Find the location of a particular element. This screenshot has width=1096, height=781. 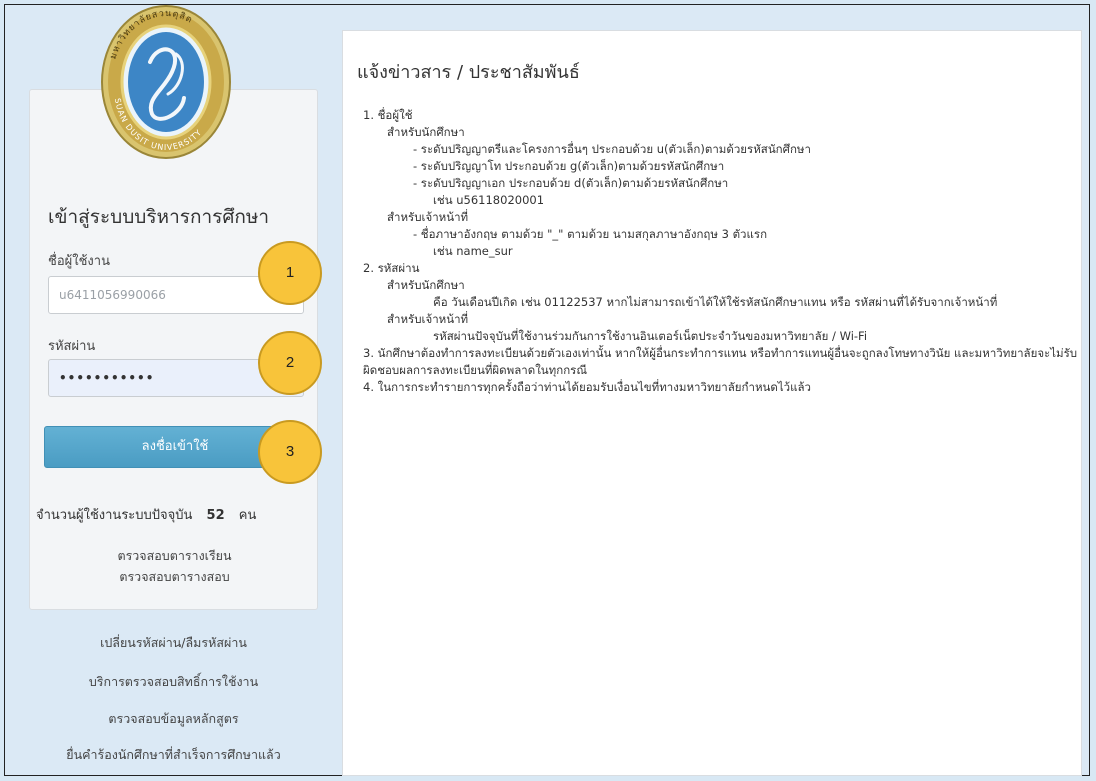

news-line: 1. ชื่อผู้ใช้ is located at coordinates (388, 115).